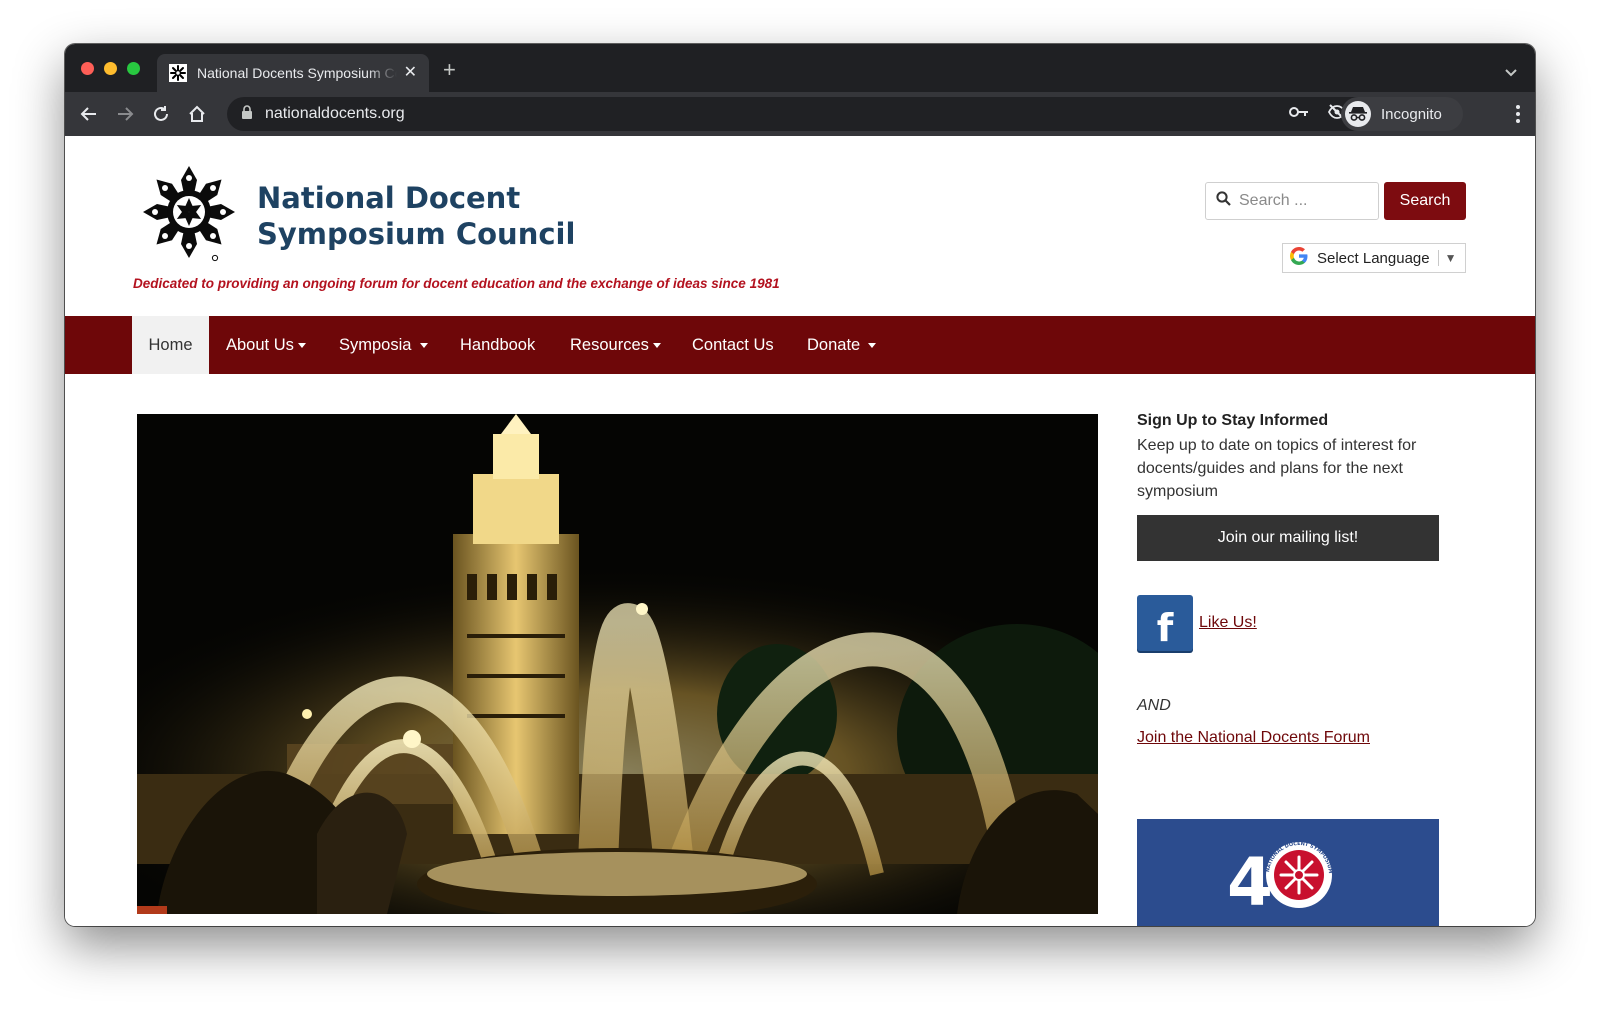 The height and width of the screenshot is (1012, 1600). Describe the element at coordinates (1288, 738) in the screenshot. I see `national-docents-forum-link: Join the National Docents Forum` at that location.